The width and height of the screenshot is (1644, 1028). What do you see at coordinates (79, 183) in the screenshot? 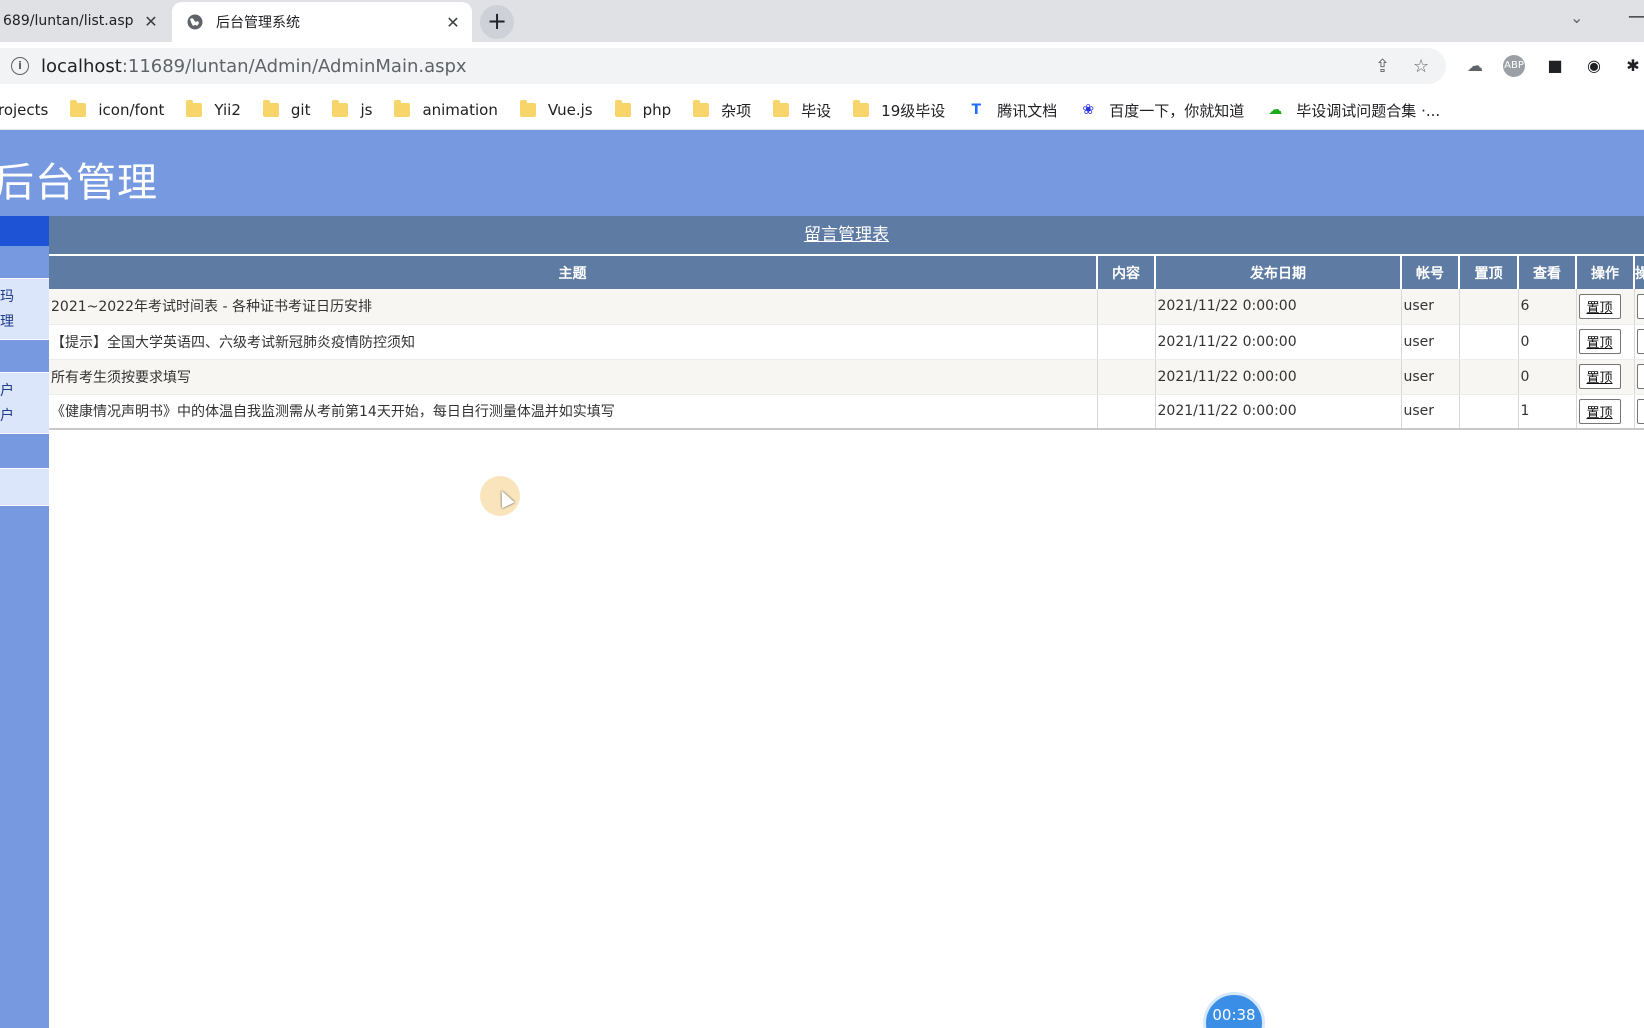
I see `page-title: 后台管理` at bounding box center [79, 183].